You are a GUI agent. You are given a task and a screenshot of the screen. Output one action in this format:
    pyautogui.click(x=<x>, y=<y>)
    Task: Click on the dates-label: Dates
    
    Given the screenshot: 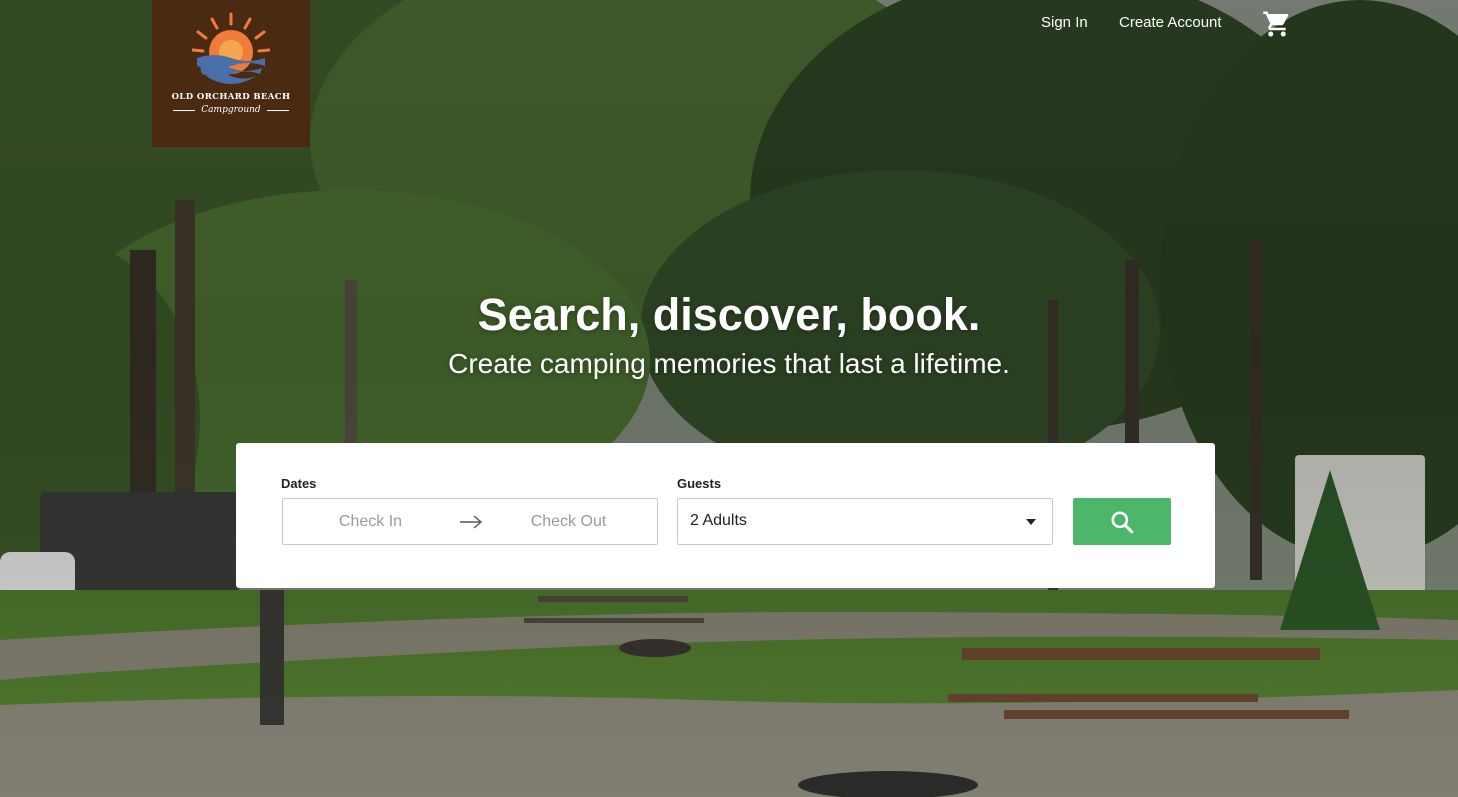 What is the action you would take?
    pyautogui.click(x=299, y=483)
    